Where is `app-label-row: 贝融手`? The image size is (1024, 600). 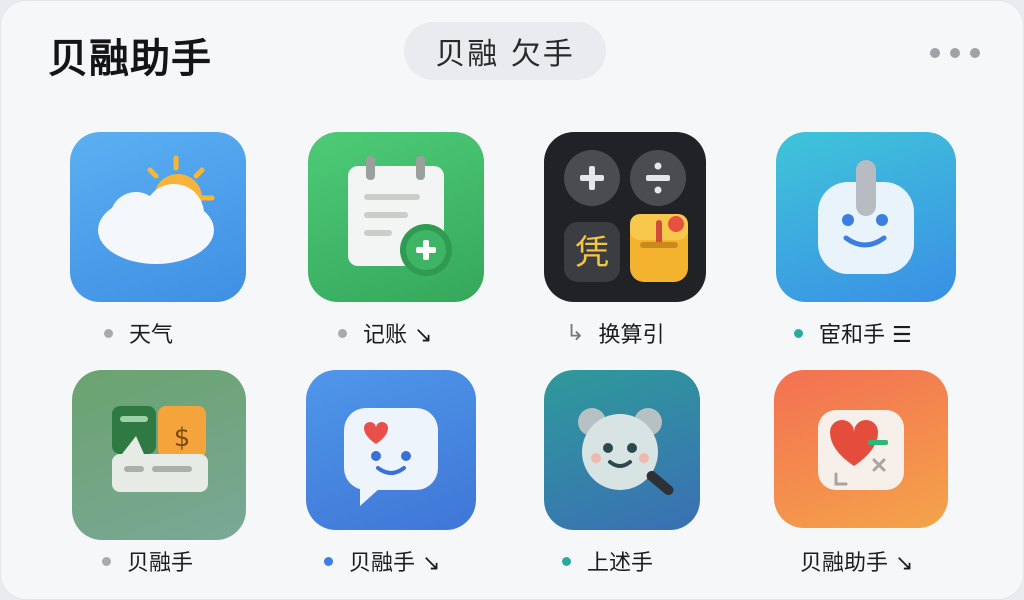
app-label-row: 贝融手 is located at coordinates (147, 561).